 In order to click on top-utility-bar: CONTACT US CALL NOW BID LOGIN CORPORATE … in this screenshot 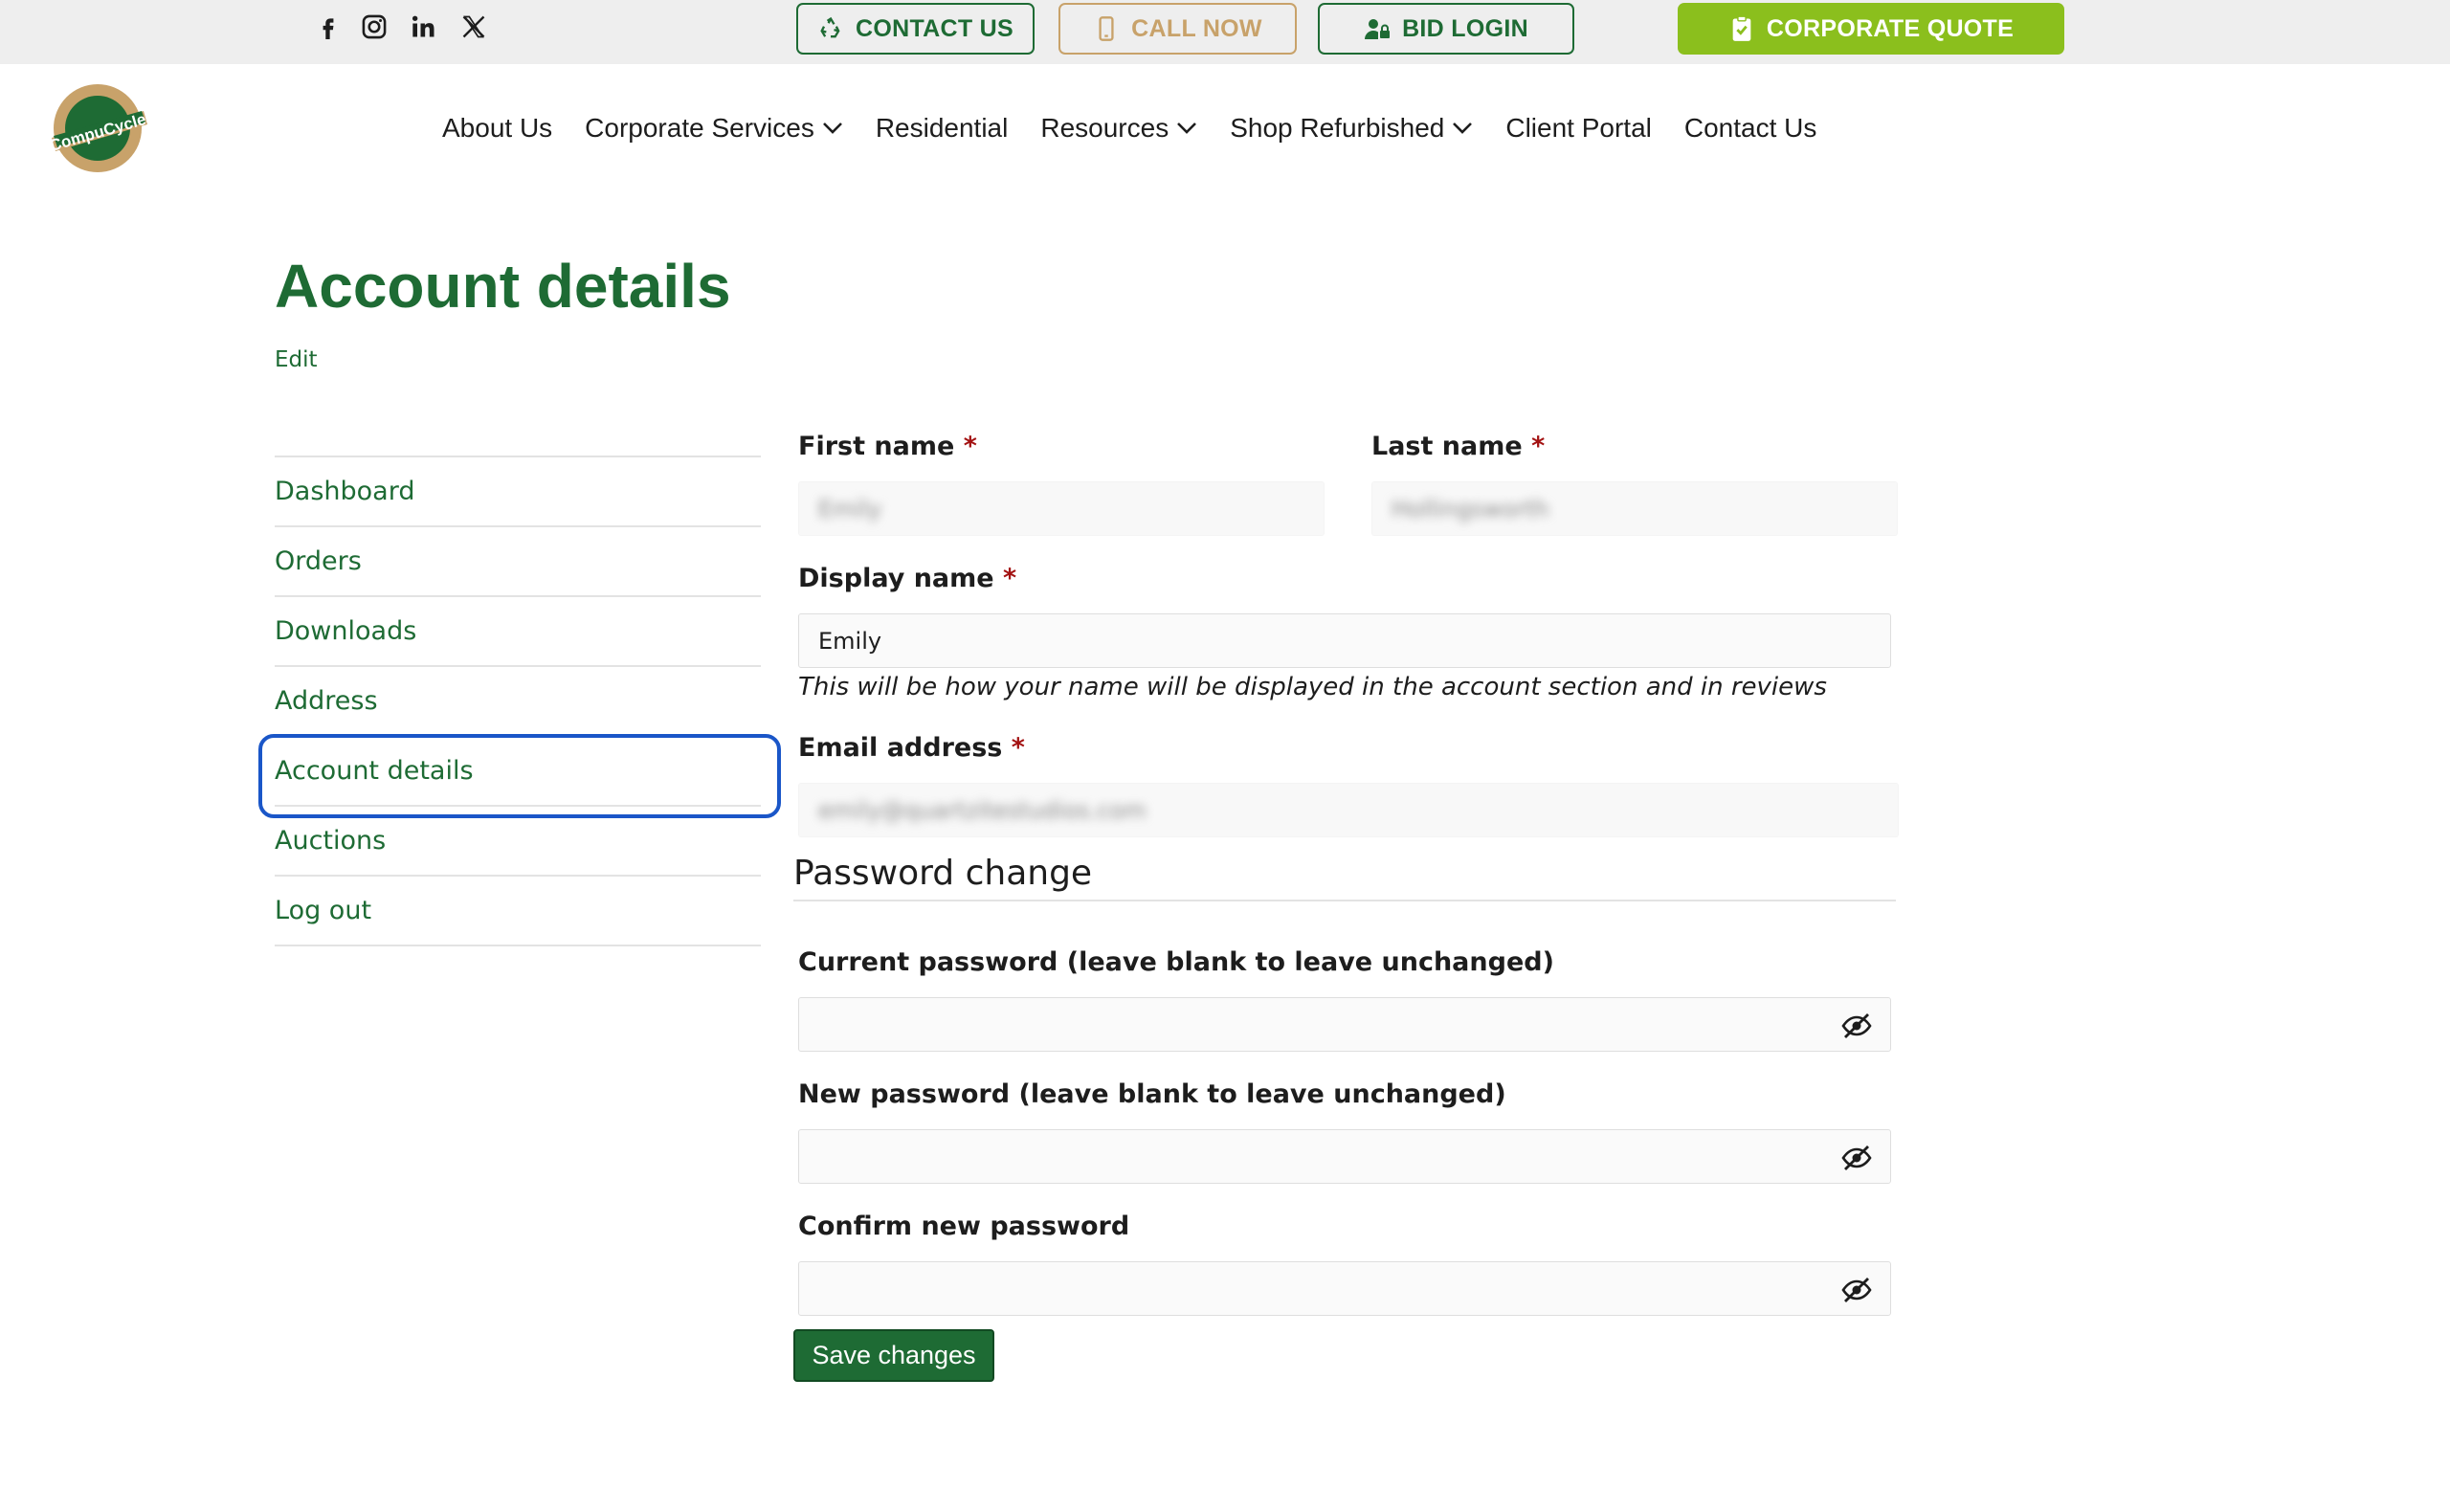, I will do `click(1225, 32)`.